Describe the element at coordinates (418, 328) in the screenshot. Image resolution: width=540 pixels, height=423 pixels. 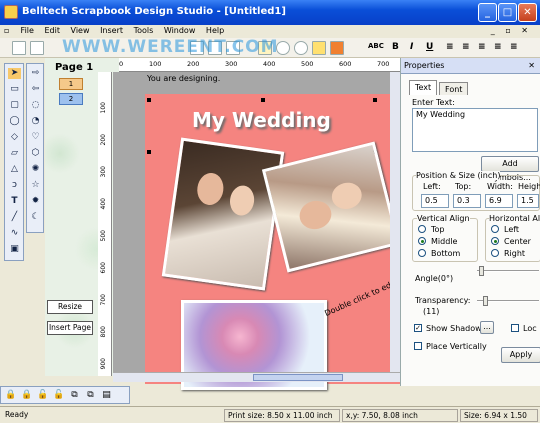
I see `show-shadow-checkbox: ✓` at that location.